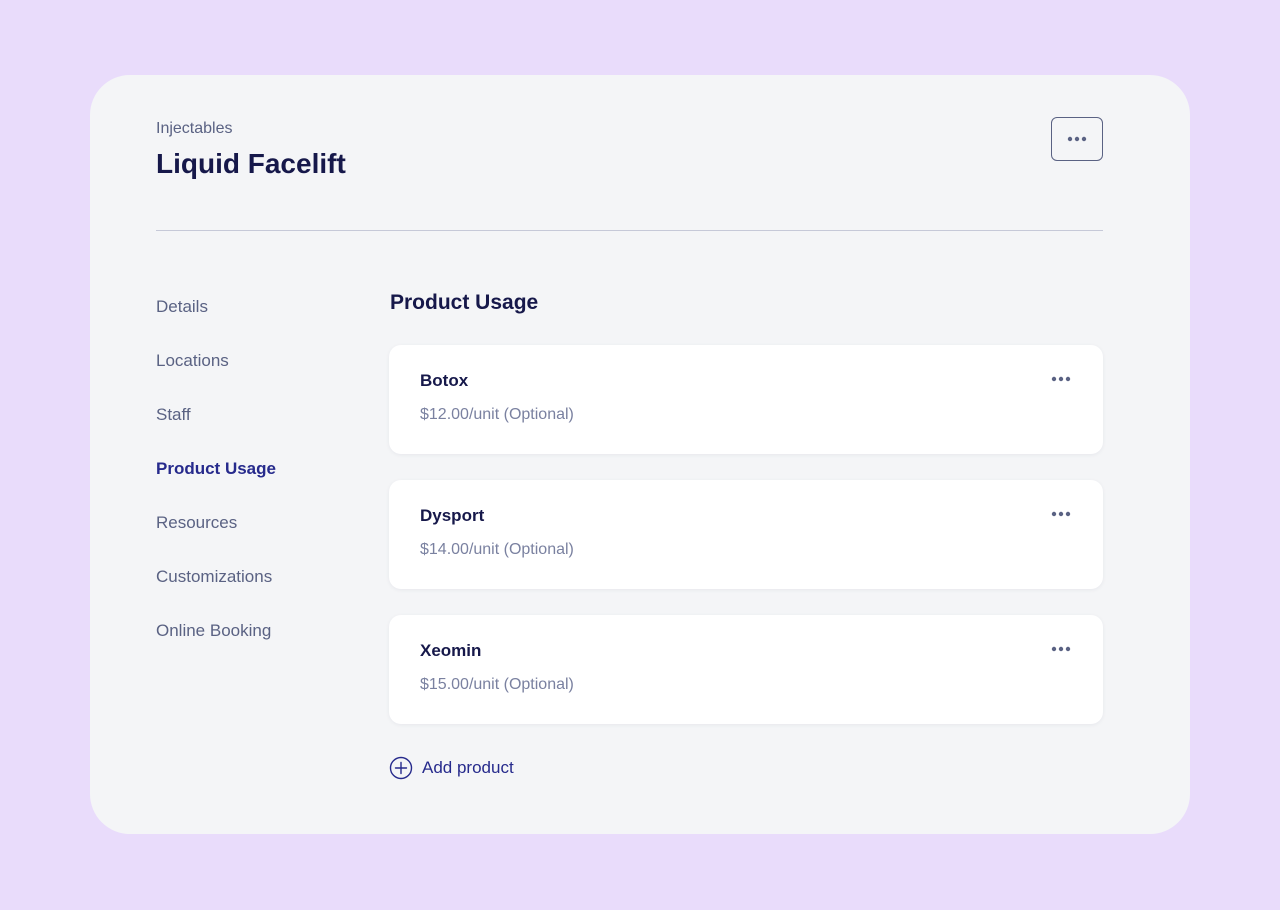 This screenshot has height=910, width=1280. What do you see at coordinates (444, 380) in the screenshot?
I see `product-name: Botox` at bounding box center [444, 380].